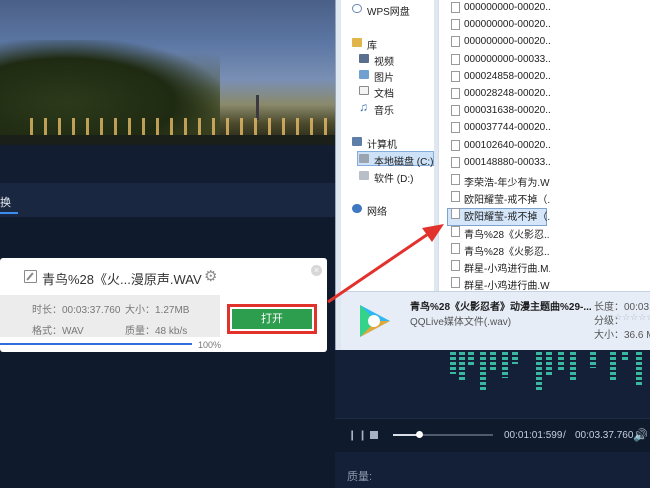  What do you see at coordinates (157, 310) in the screenshot?
I see `size-text: 大小：1.27MB` at bounding box center [157, 310].